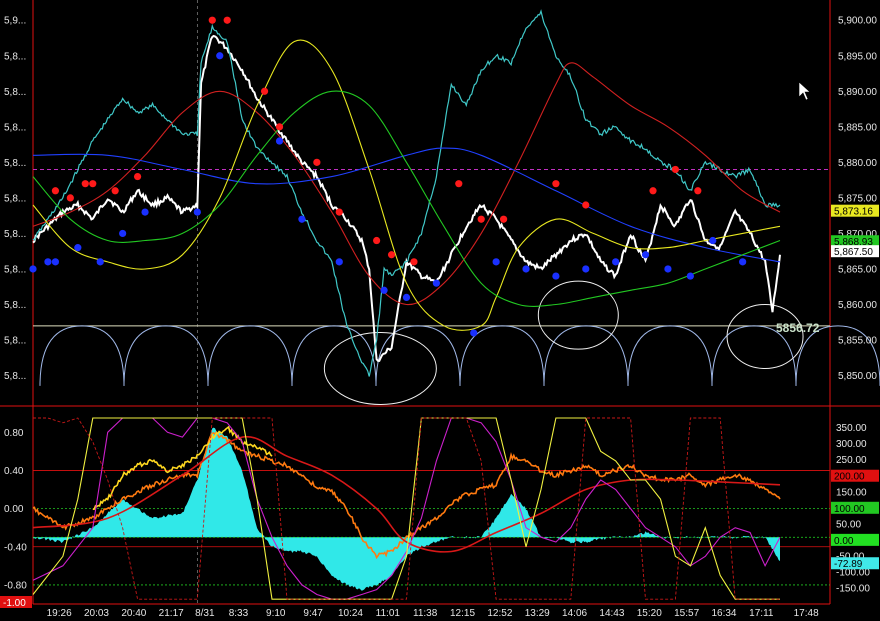 The width and height of the screenshot is (880, 621). I want to click on price-tag: 5,873.16, so click(855, 211).